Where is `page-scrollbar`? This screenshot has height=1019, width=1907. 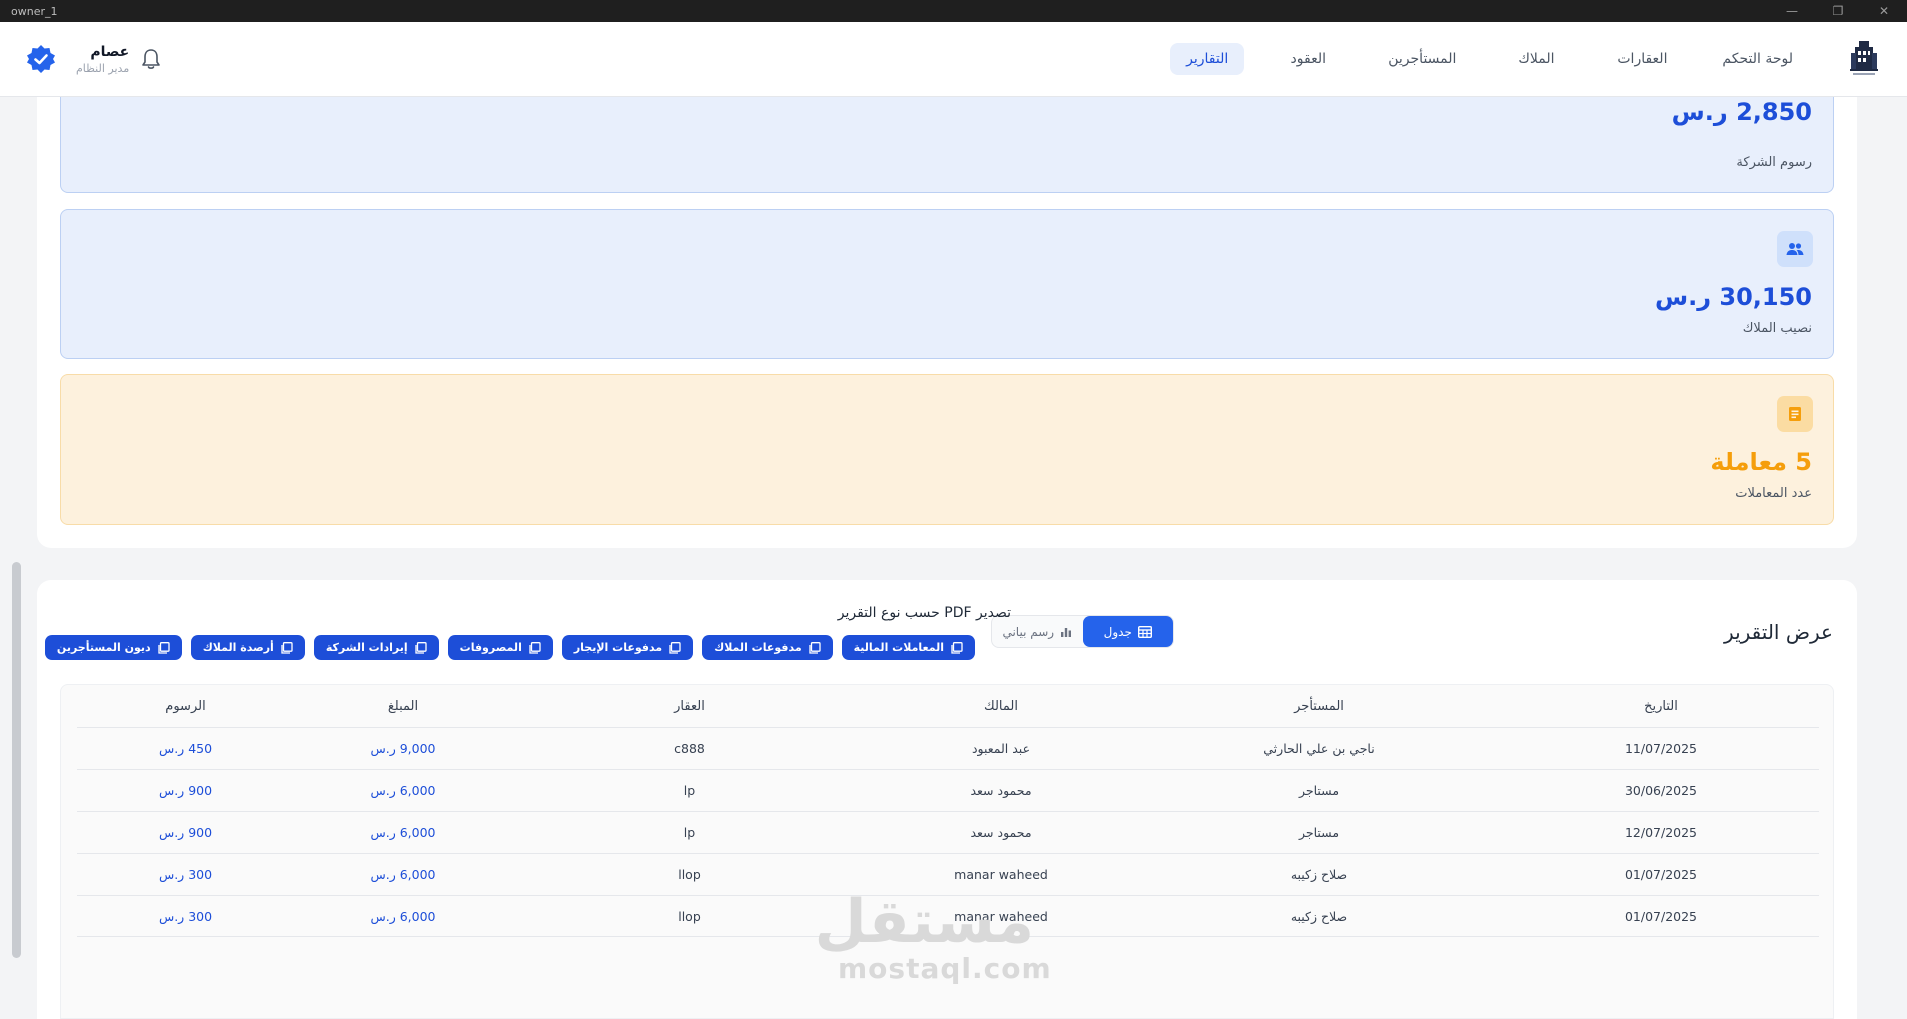
page-scrollbar is located at coordinates (16, 760).